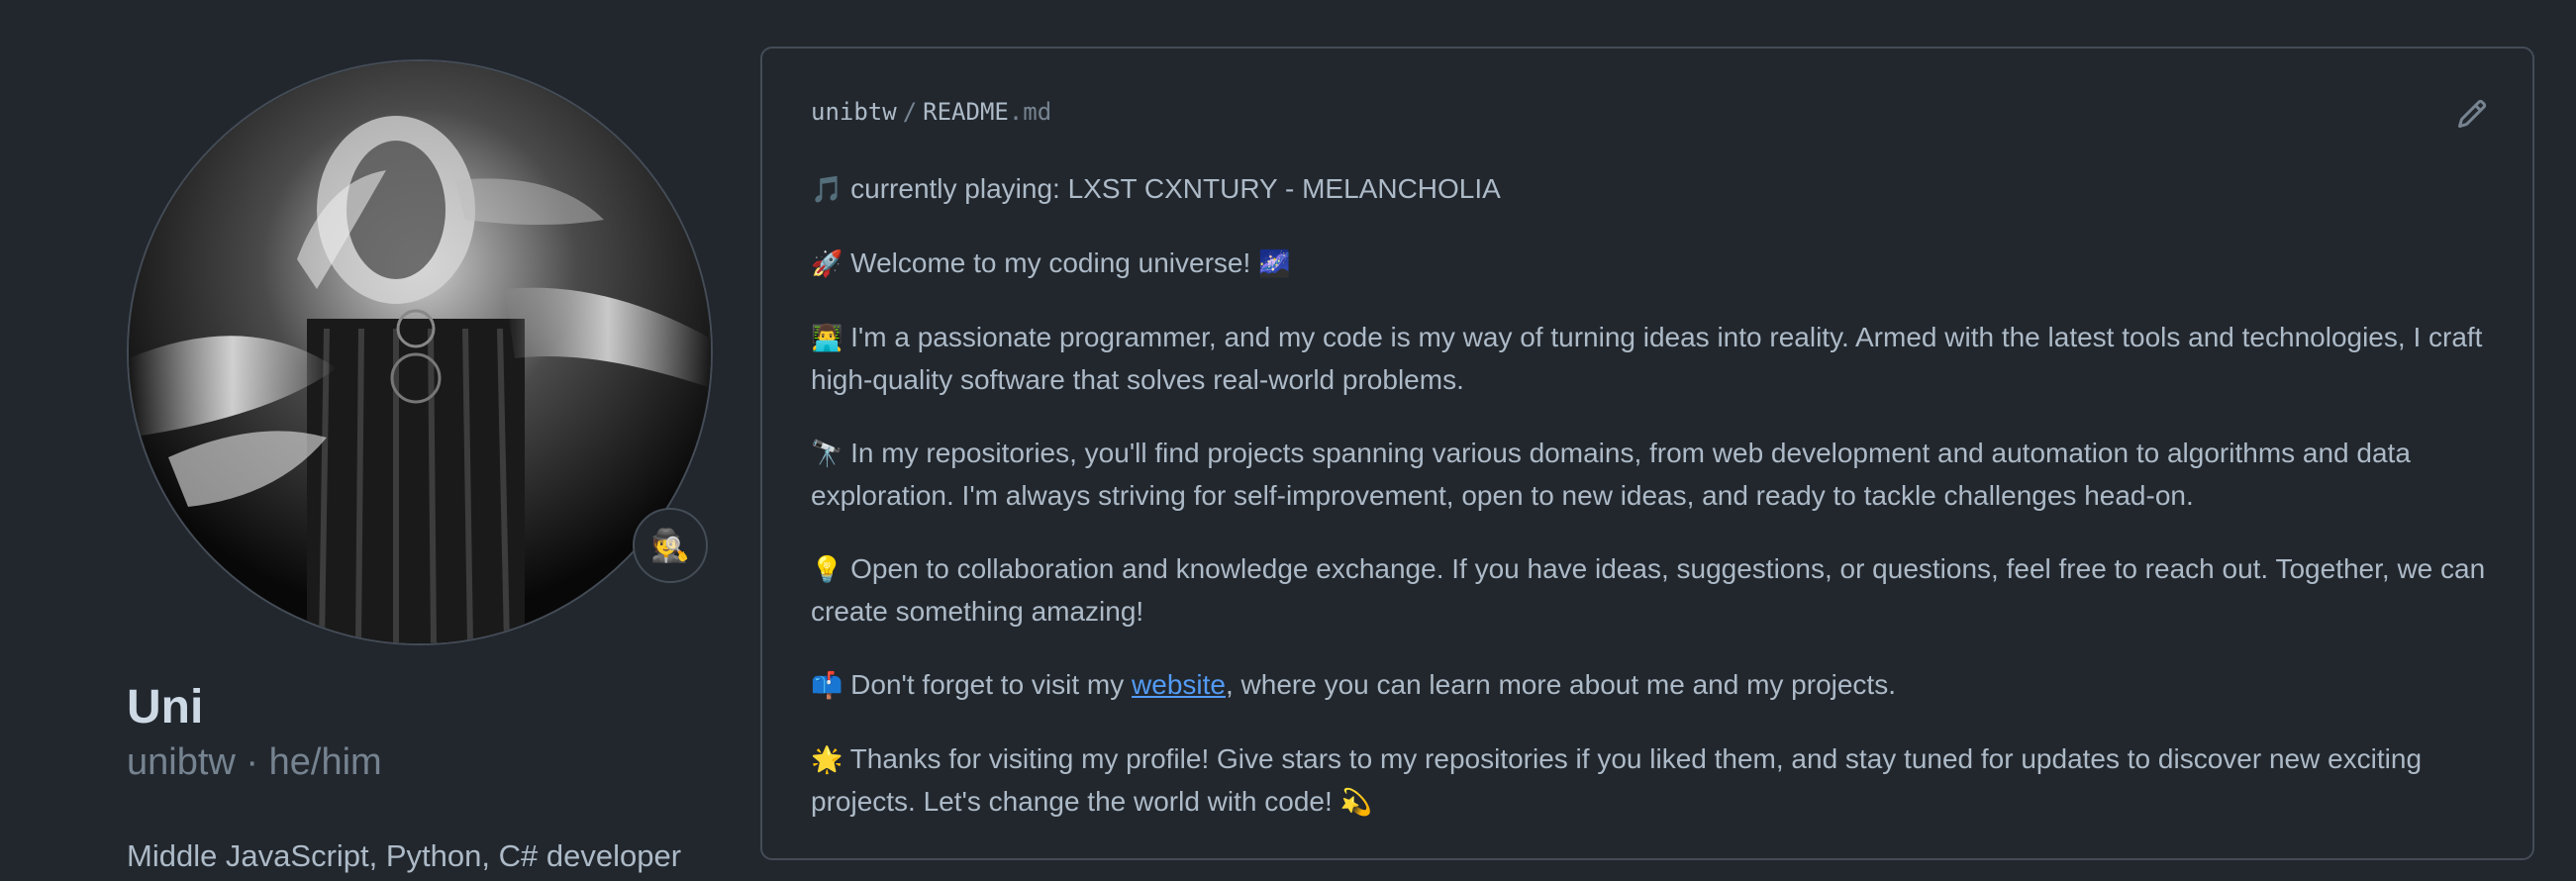 Image resolution: width=2576 pixels, height=881 pixels. Describe the element at coordinates (827, 338) in the screenshot. I see `technologist-icon: 👨‍💻` at that location.